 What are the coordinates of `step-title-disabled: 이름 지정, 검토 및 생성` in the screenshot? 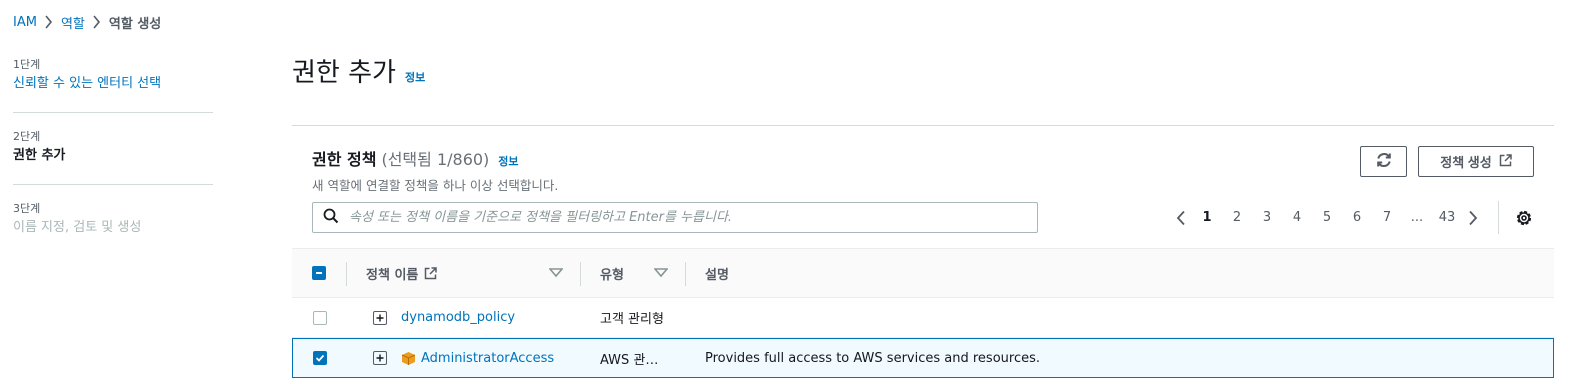 It's located at (77, 227).